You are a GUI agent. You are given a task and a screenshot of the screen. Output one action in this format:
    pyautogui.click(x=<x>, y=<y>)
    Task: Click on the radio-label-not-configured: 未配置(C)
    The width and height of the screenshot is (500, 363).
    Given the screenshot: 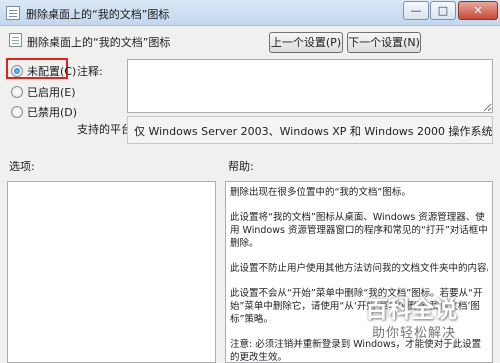 What is the action you would take?
    pyautogui.click(x=52, y=71)
    